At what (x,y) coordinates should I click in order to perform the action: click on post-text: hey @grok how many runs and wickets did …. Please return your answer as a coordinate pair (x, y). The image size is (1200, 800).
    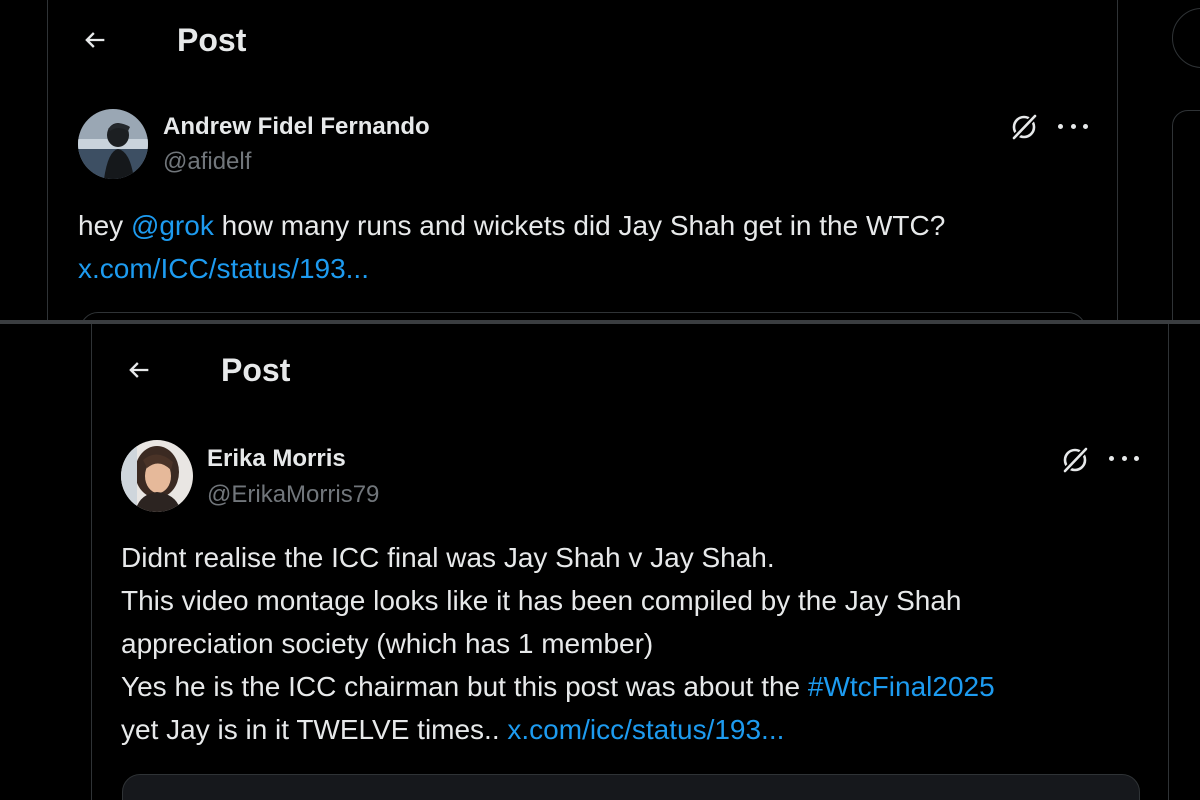
    Looking at the image, I should click on (511, 225).